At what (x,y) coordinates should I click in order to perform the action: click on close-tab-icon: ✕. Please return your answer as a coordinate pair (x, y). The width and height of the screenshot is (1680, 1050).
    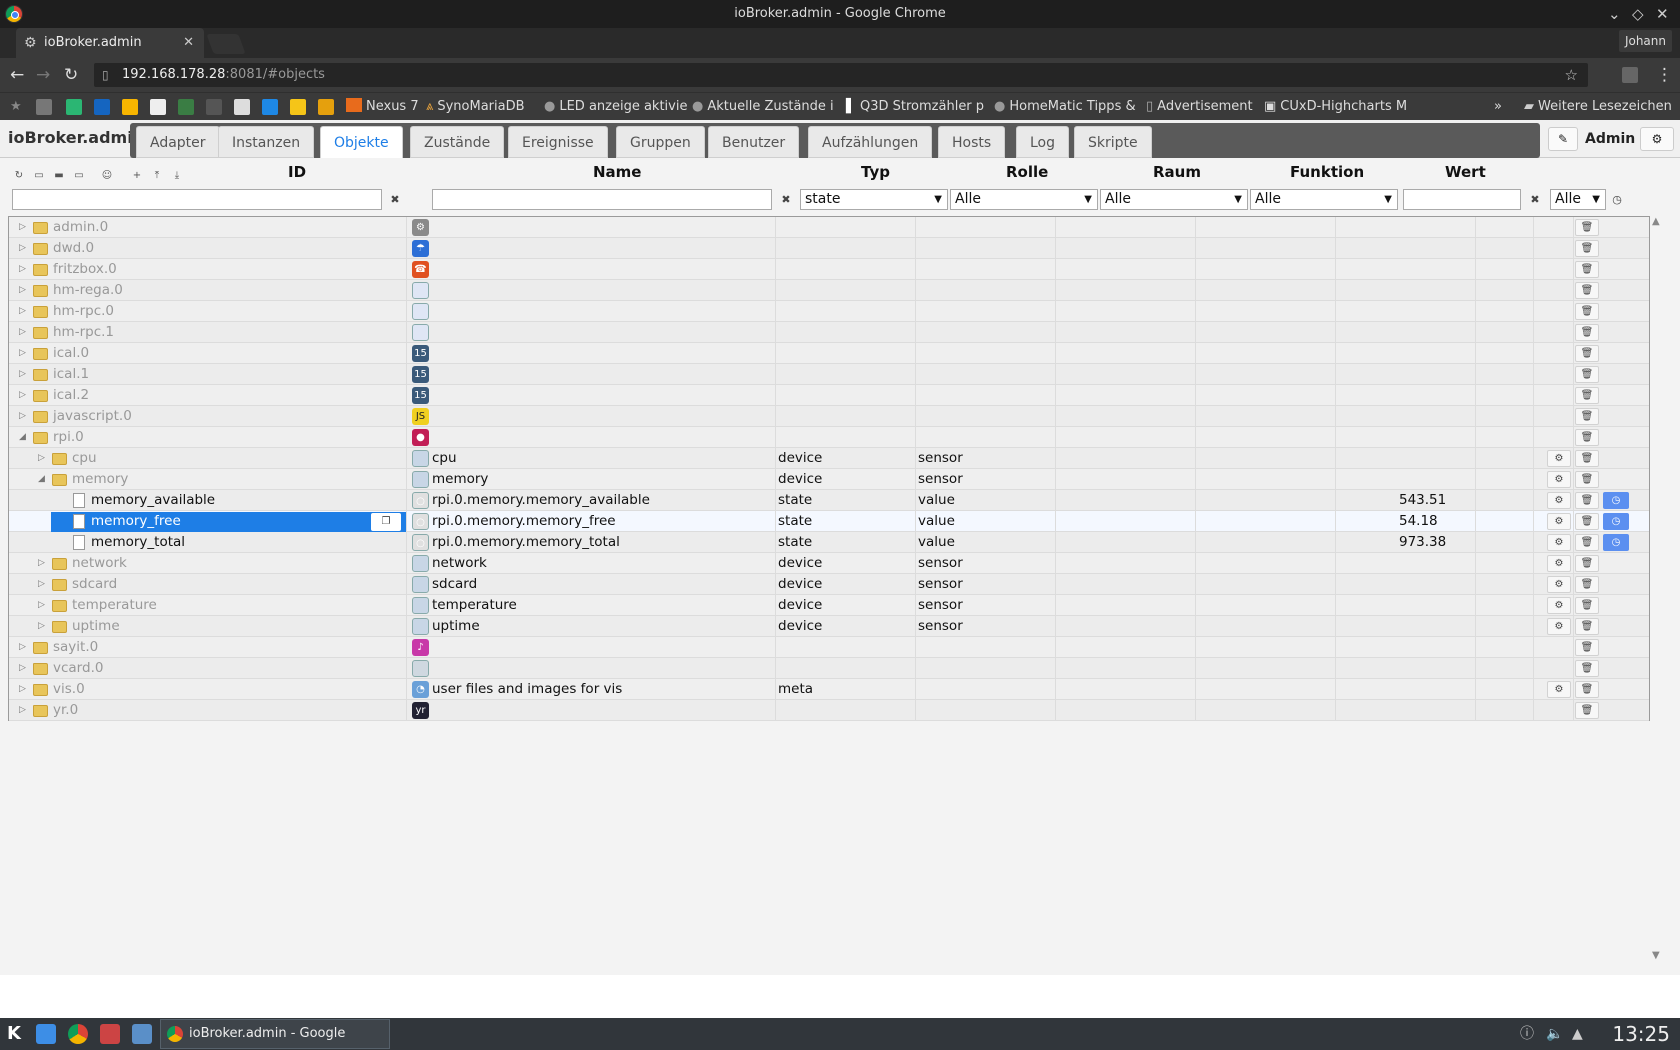
    Looking at the image, I should click on (188, 43).